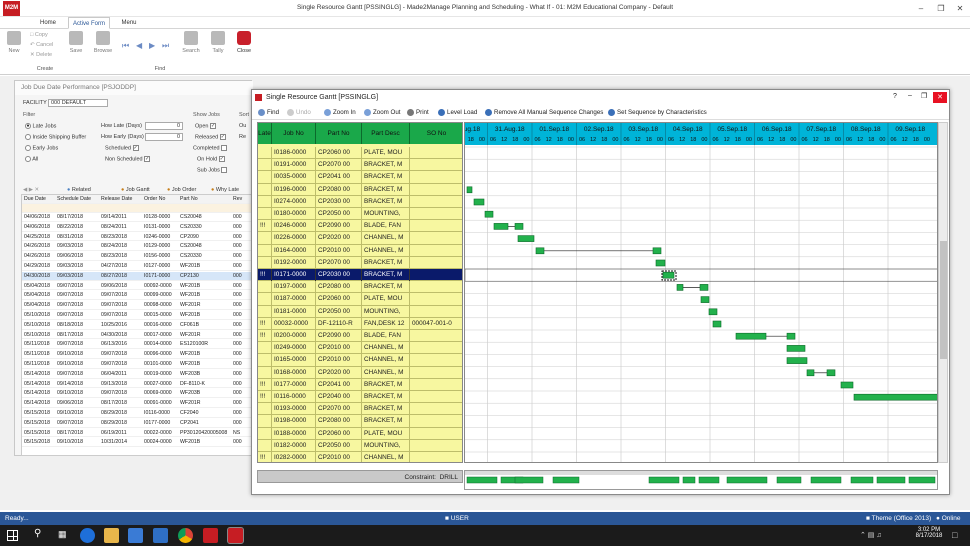 This screenshot has width=970, height=546. I want to click on minimize-icon: –, so click(921, 8).